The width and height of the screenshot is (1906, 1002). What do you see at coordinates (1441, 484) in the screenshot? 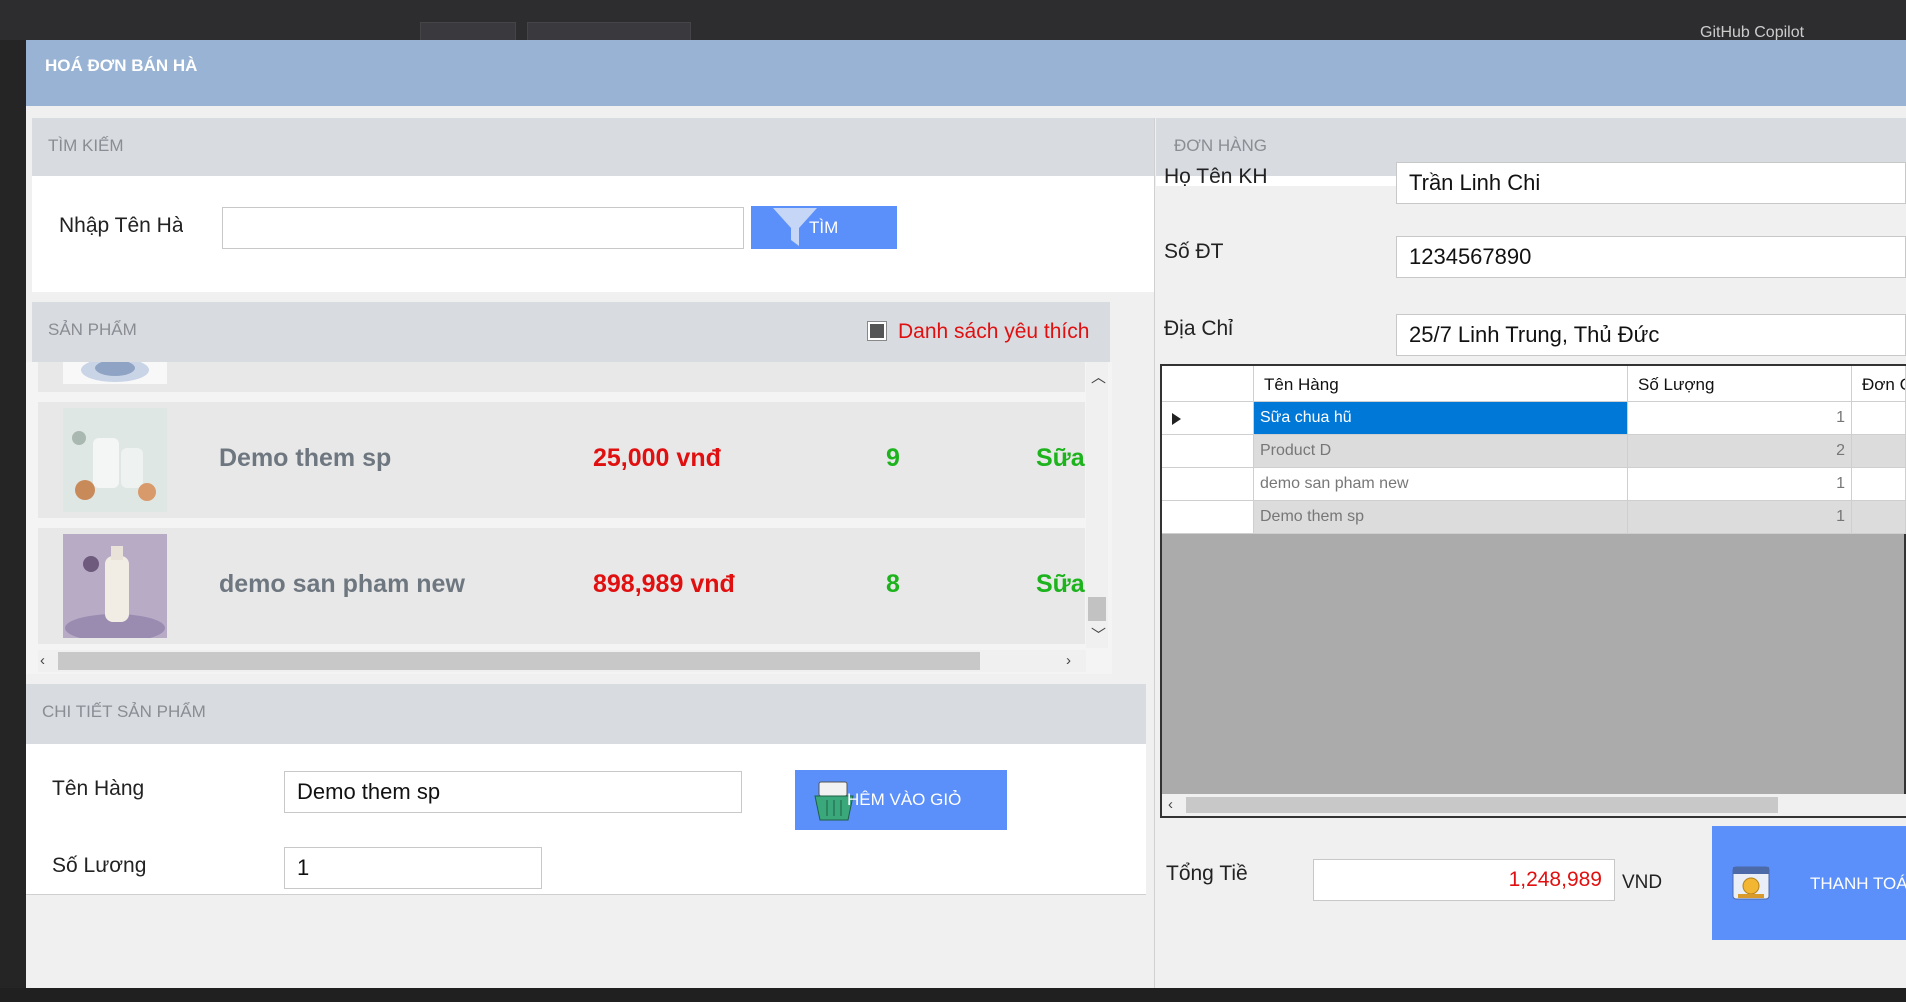
I see `grid-cell-name: demo san pham new` at bounding box center [1441, 484].